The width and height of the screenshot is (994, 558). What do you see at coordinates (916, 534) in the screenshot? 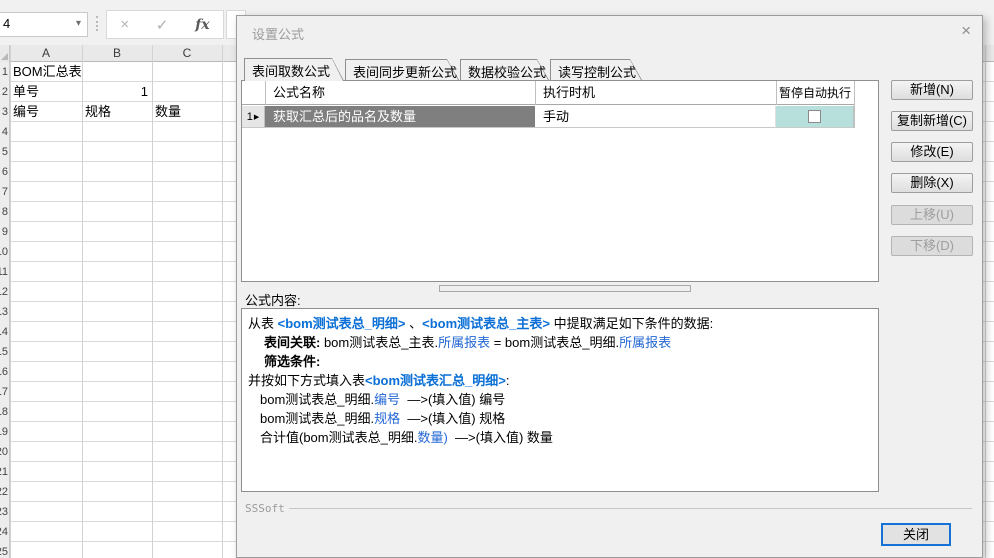
I see `close-button: 关闭` at bounding box center [916, 534].